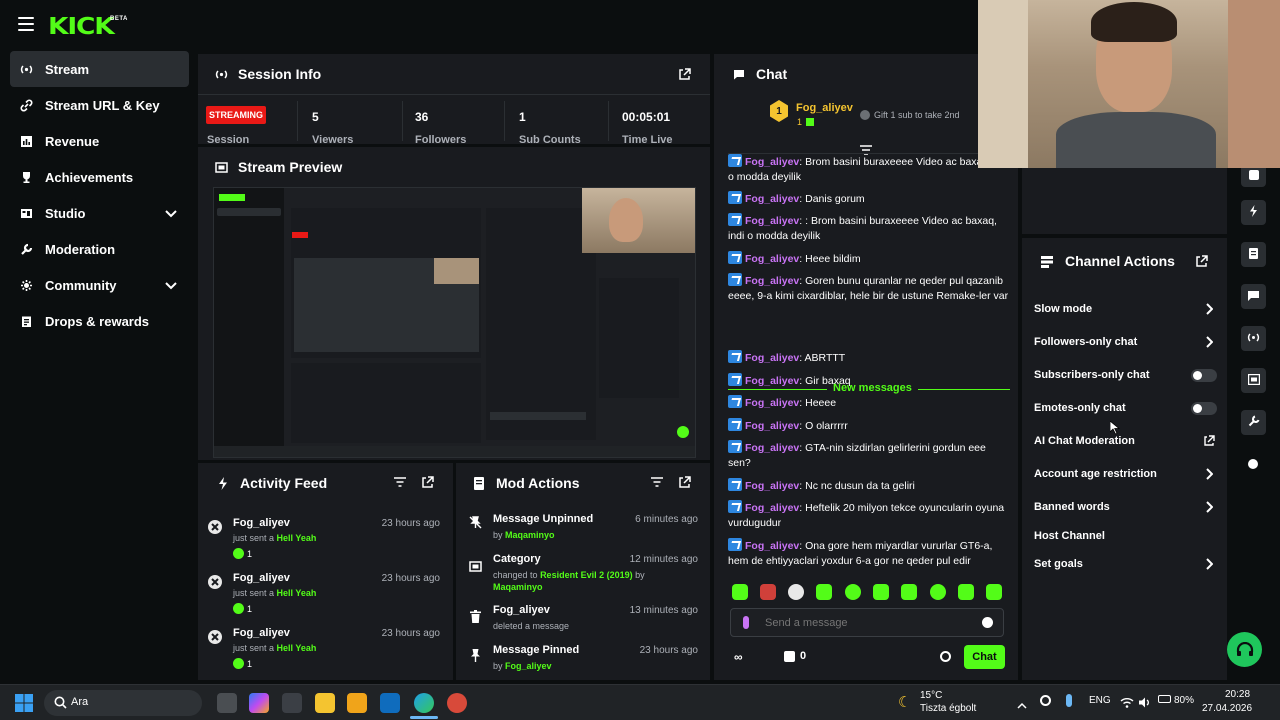 Image resolution: width=1280 pixels, height=720 pixels. Describe the element at coordinates (292, 703) in the screenshot. I see `app-icon` at that location.